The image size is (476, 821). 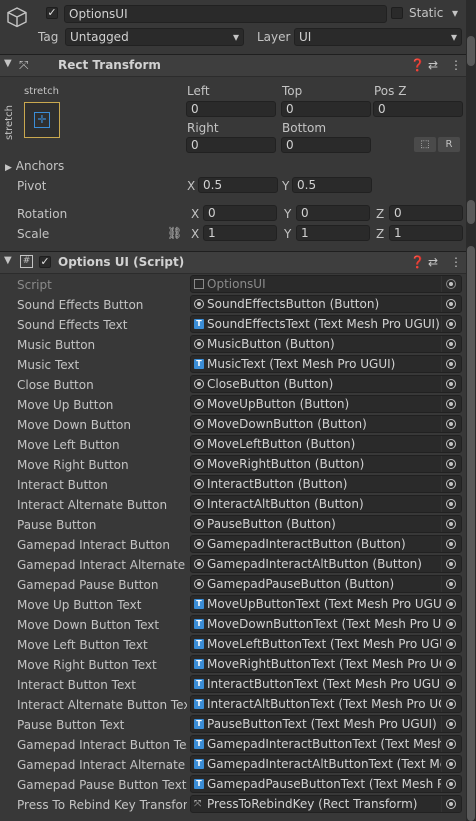 What do you see at coordinates (326, 324) in the screenshot?
I see `object-reference-field: T SoundEffectsText (Text Mesh Pro UGUI)` at bounding box center [326, 324].